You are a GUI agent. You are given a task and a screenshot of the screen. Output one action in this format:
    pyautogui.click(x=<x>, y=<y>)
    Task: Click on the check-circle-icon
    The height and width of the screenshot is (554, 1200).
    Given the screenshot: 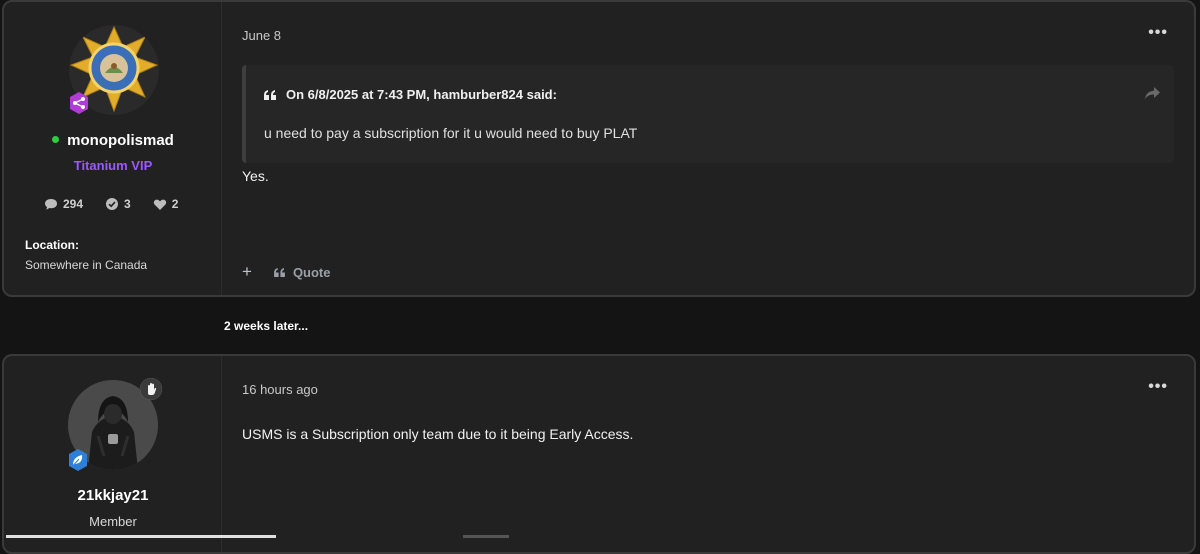 What is the action you would take?
    pyautogui.click(x=112, y=204)
    